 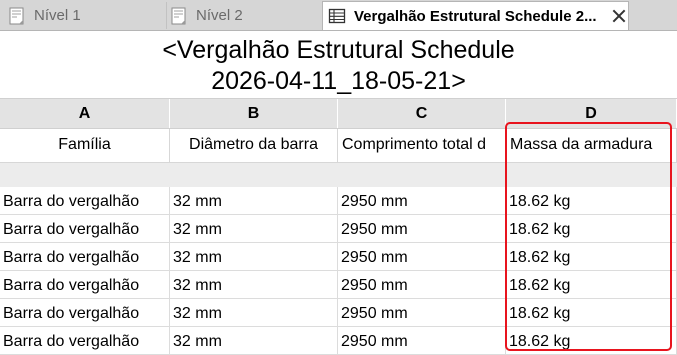 I want to click on column-letter-a: A, so click(x=85, y=113).